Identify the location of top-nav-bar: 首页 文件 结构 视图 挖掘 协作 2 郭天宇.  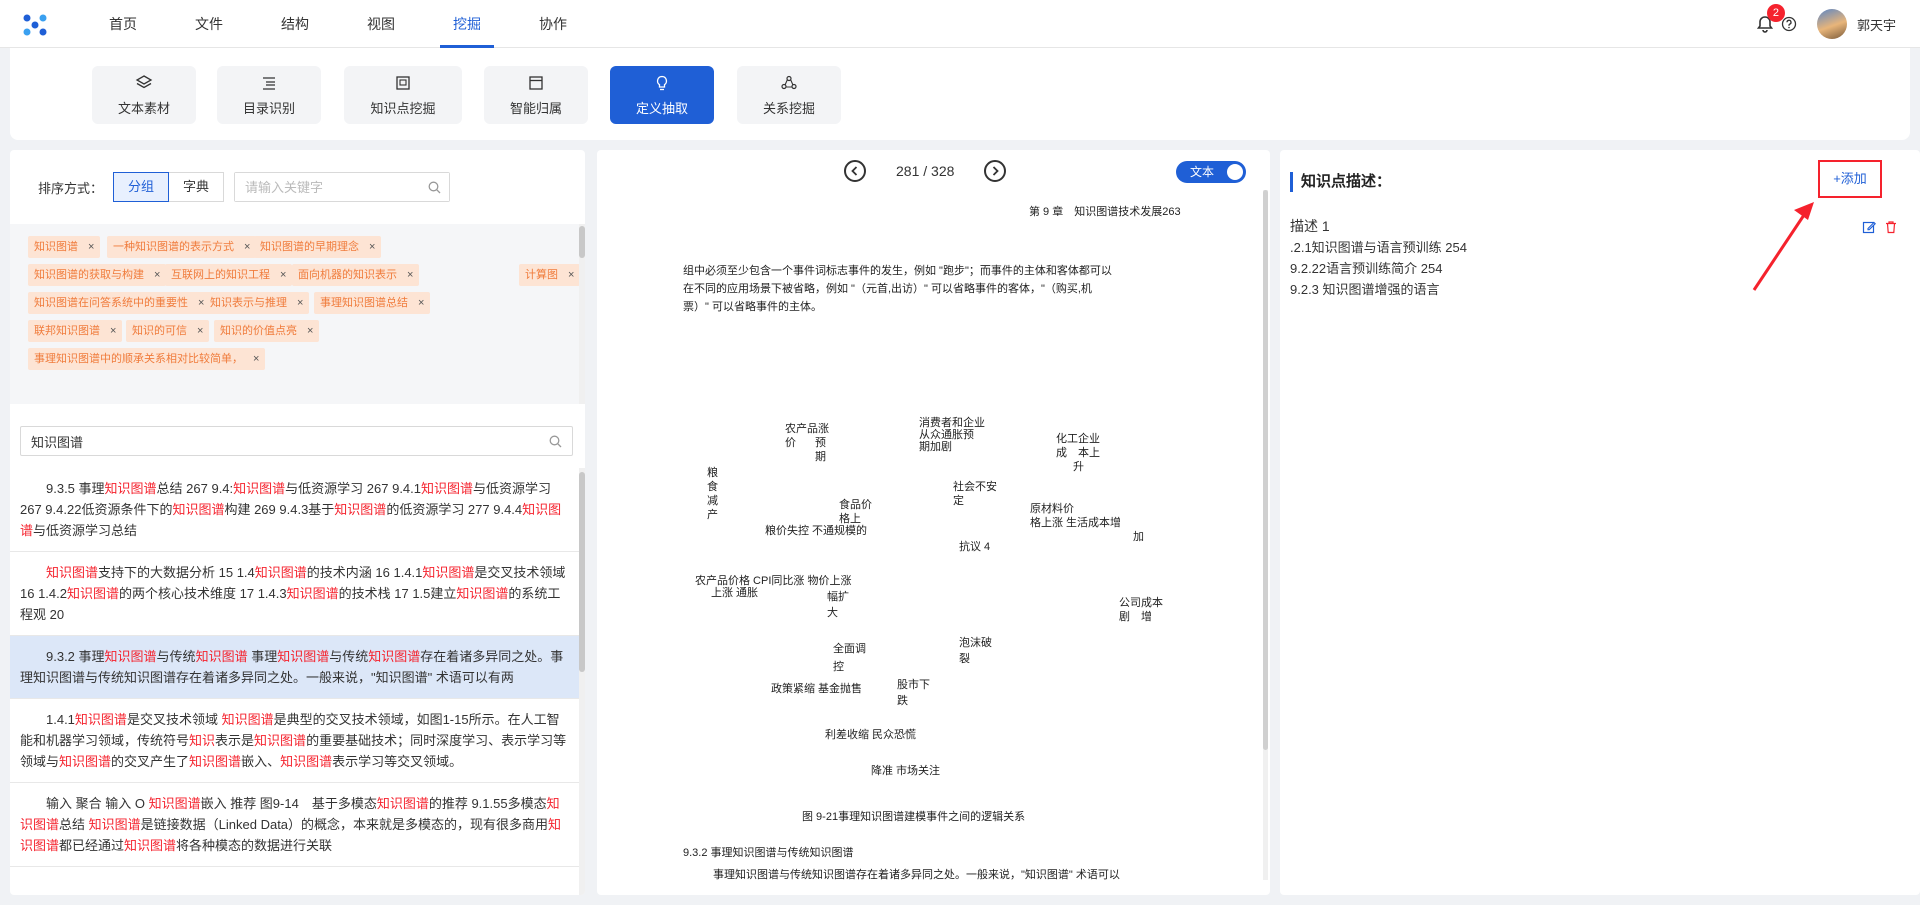
(960, 24).